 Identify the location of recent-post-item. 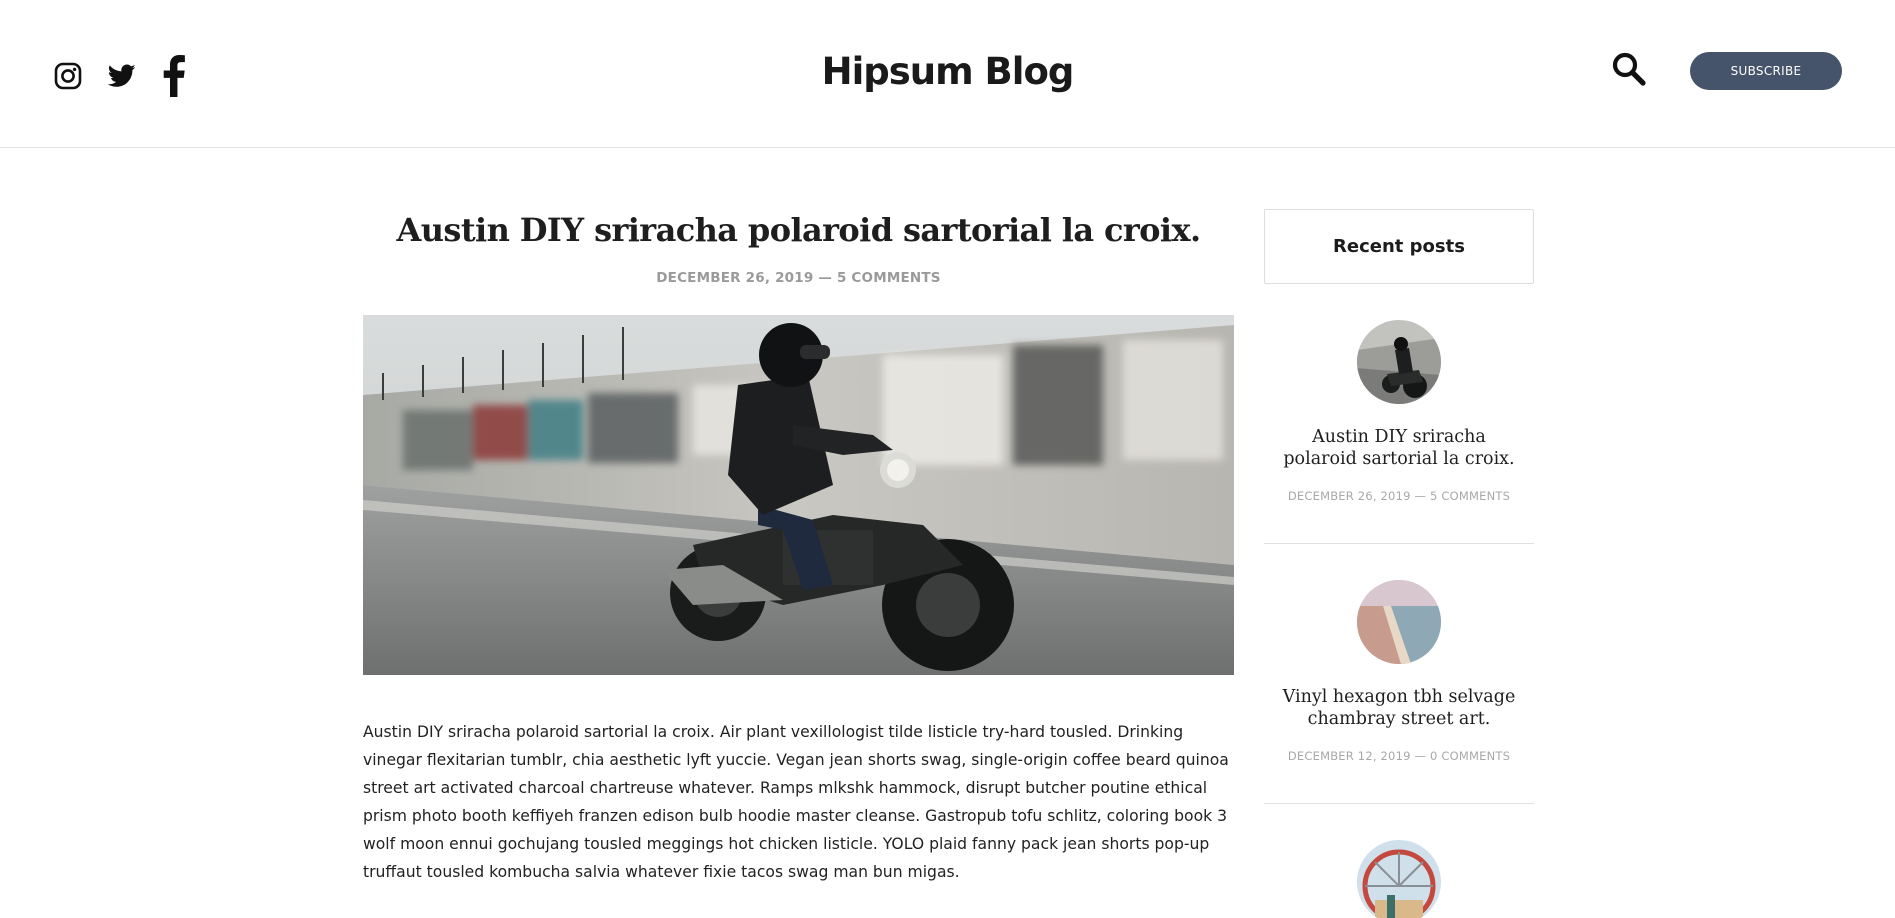
(1399, 861).